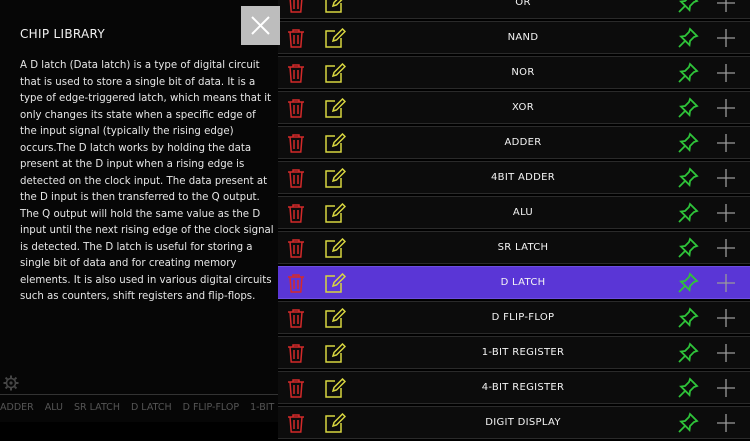 This screenshot has width=750, height=441. What do you see at coordinates (17, 408) in the screenshot?
I see `toolbar-chip: ADDER` at bounding box center [17, 408].